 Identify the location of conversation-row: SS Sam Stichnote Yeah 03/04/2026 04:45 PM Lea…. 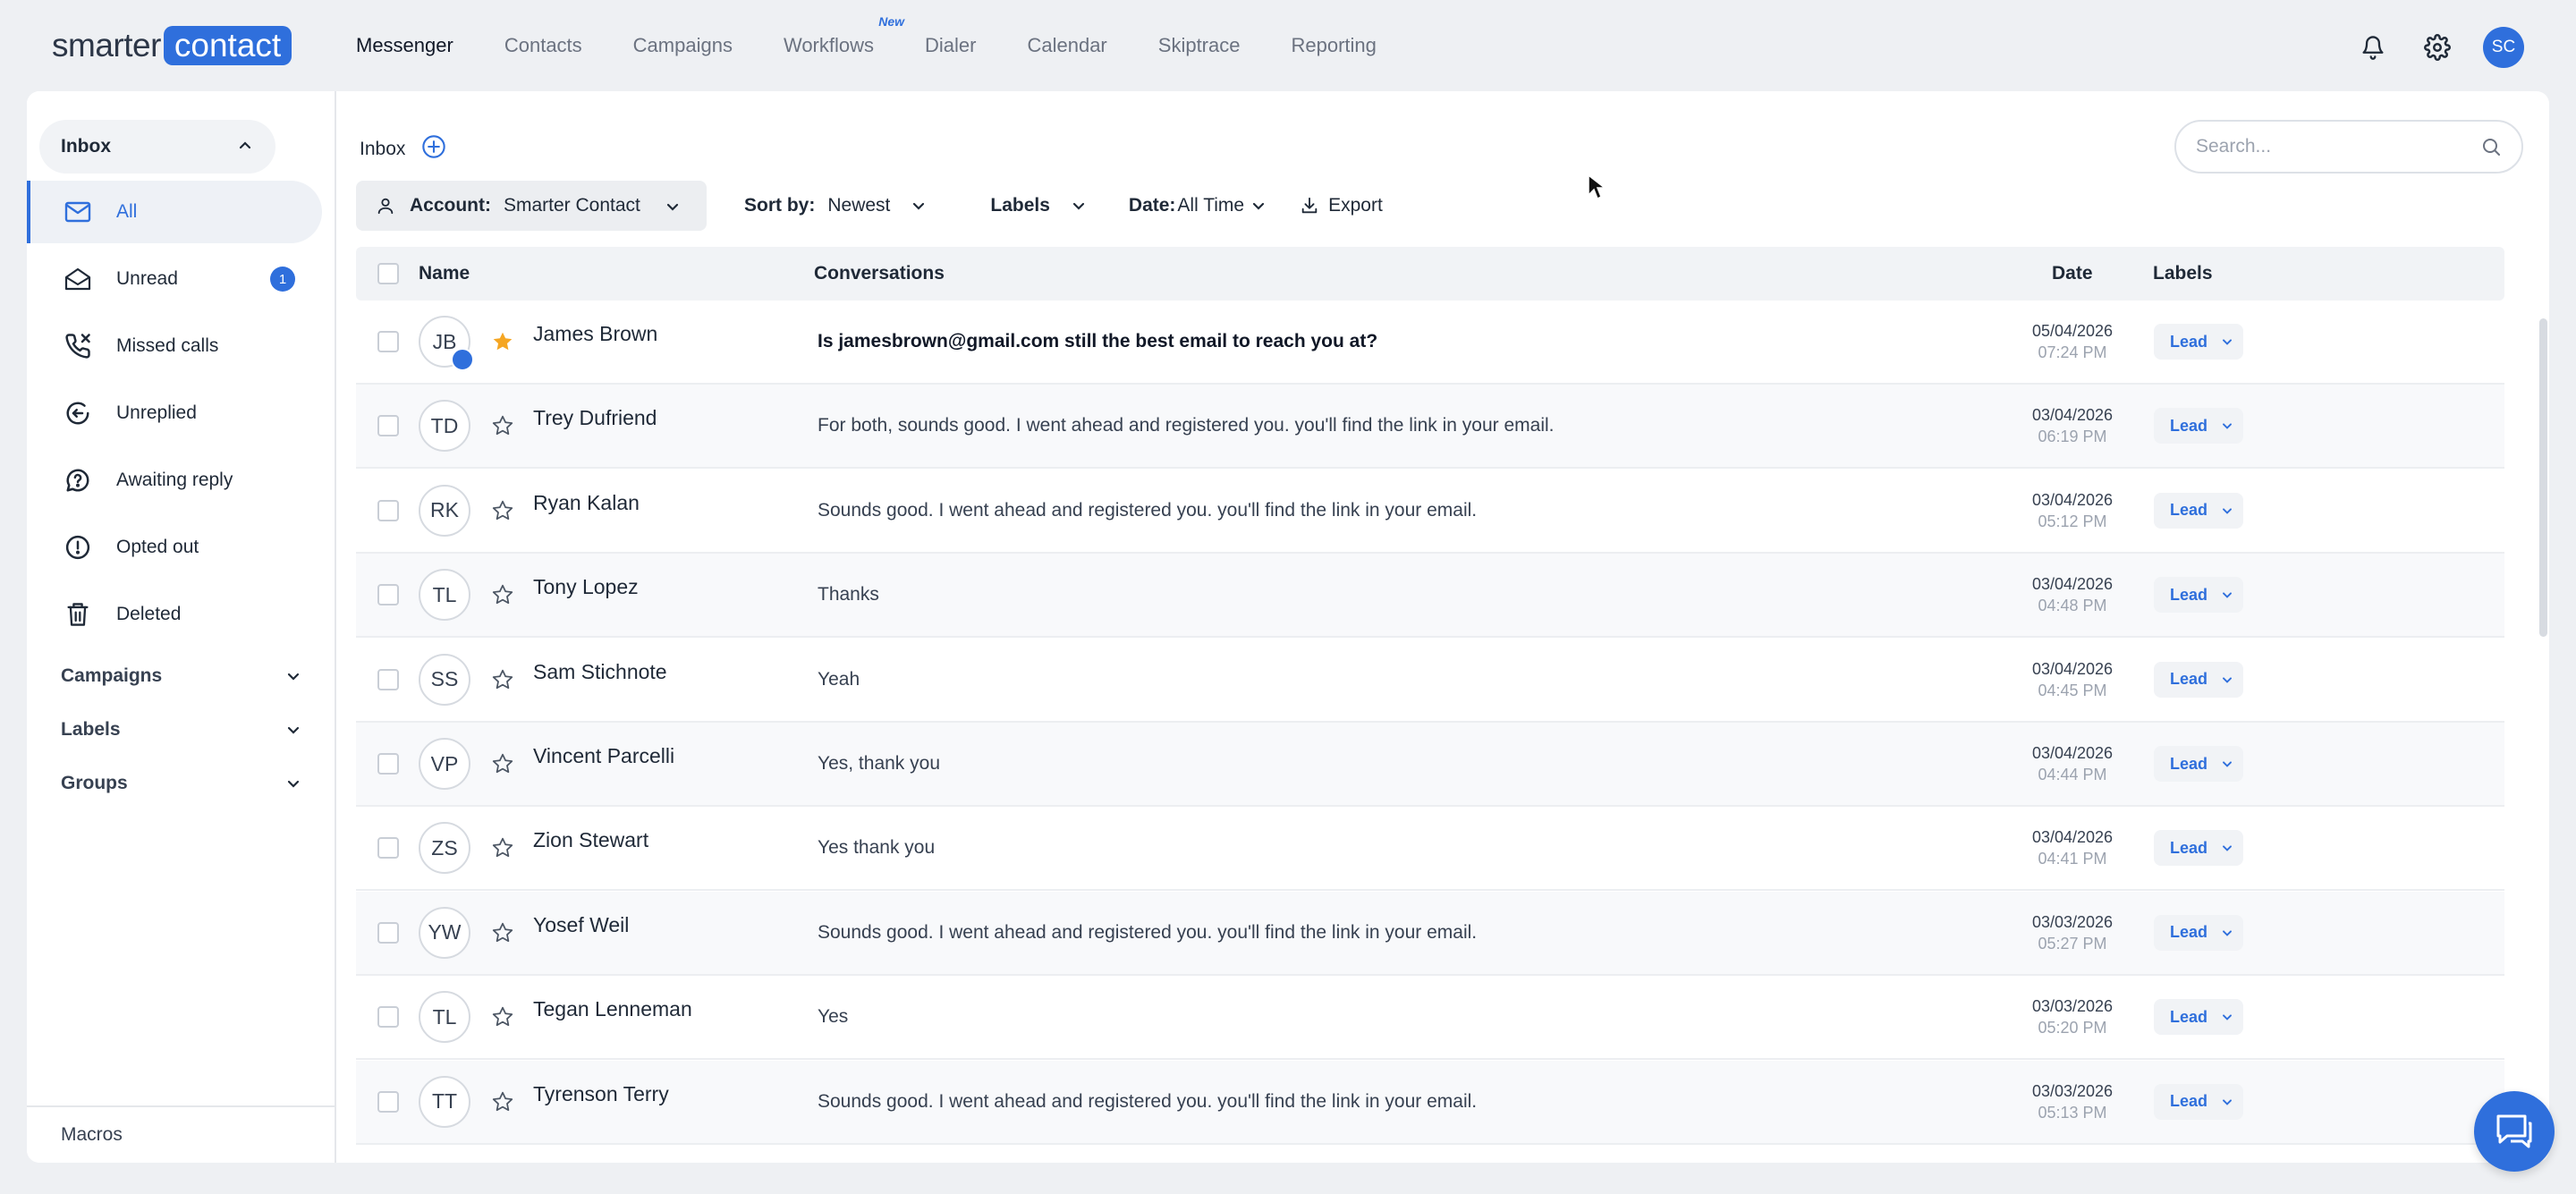
(1430, 680).